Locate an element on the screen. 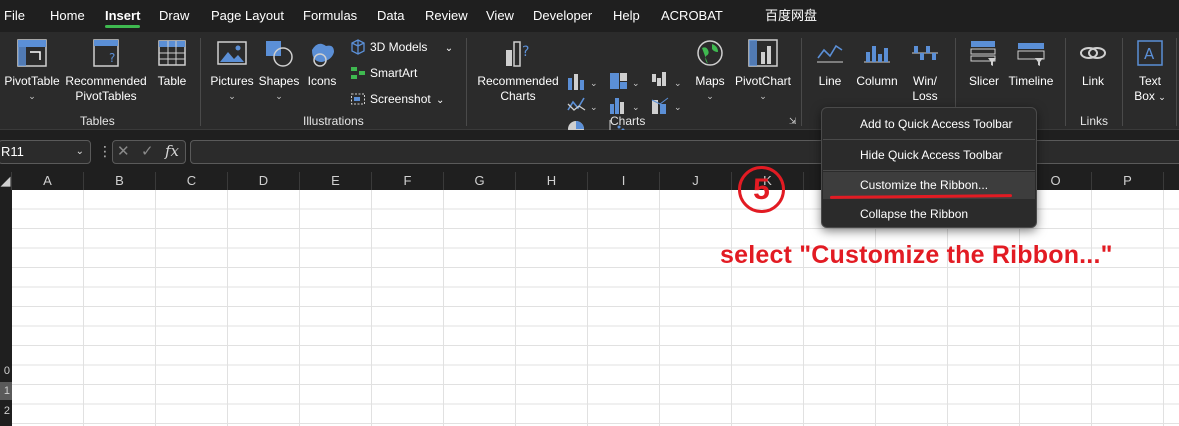  pivotchart-button: PivotChart ⌄ is located at coordinates (763, 72).